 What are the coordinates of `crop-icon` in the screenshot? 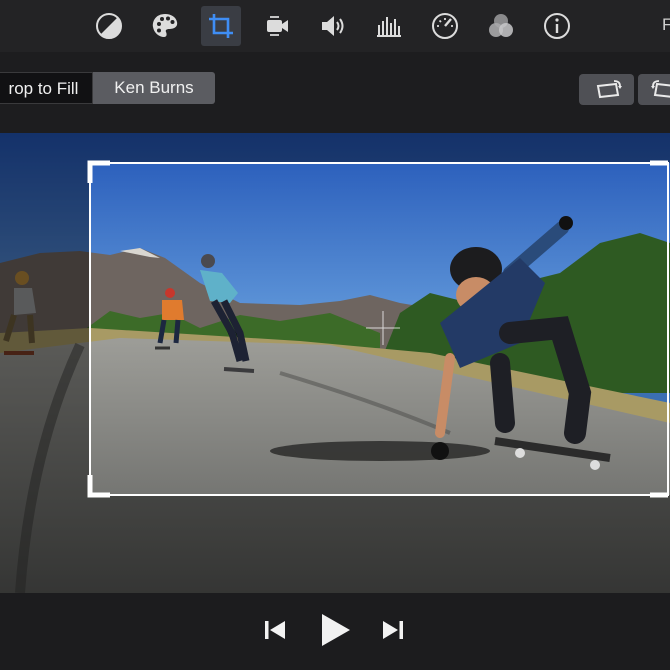 It's located at (221, 26).